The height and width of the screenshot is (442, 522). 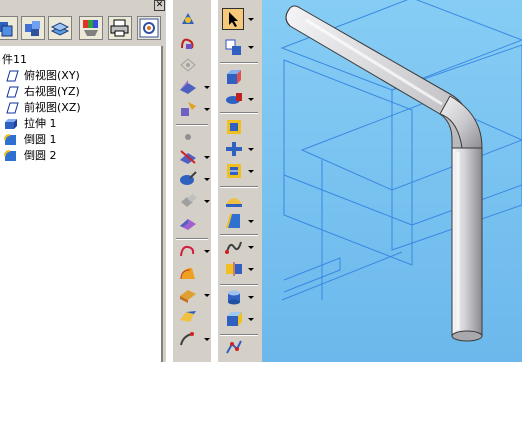 I want to click on new-sketch-icon, so click(x=234, y=47).